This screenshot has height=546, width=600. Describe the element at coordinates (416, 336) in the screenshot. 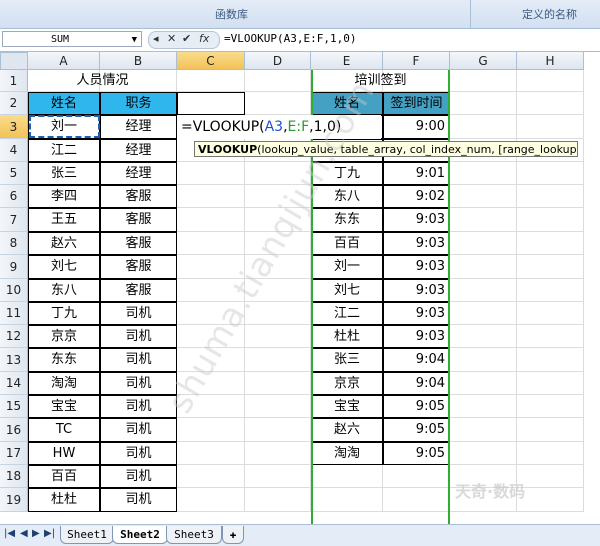

I see `cell-f12: 9:03` at that location.